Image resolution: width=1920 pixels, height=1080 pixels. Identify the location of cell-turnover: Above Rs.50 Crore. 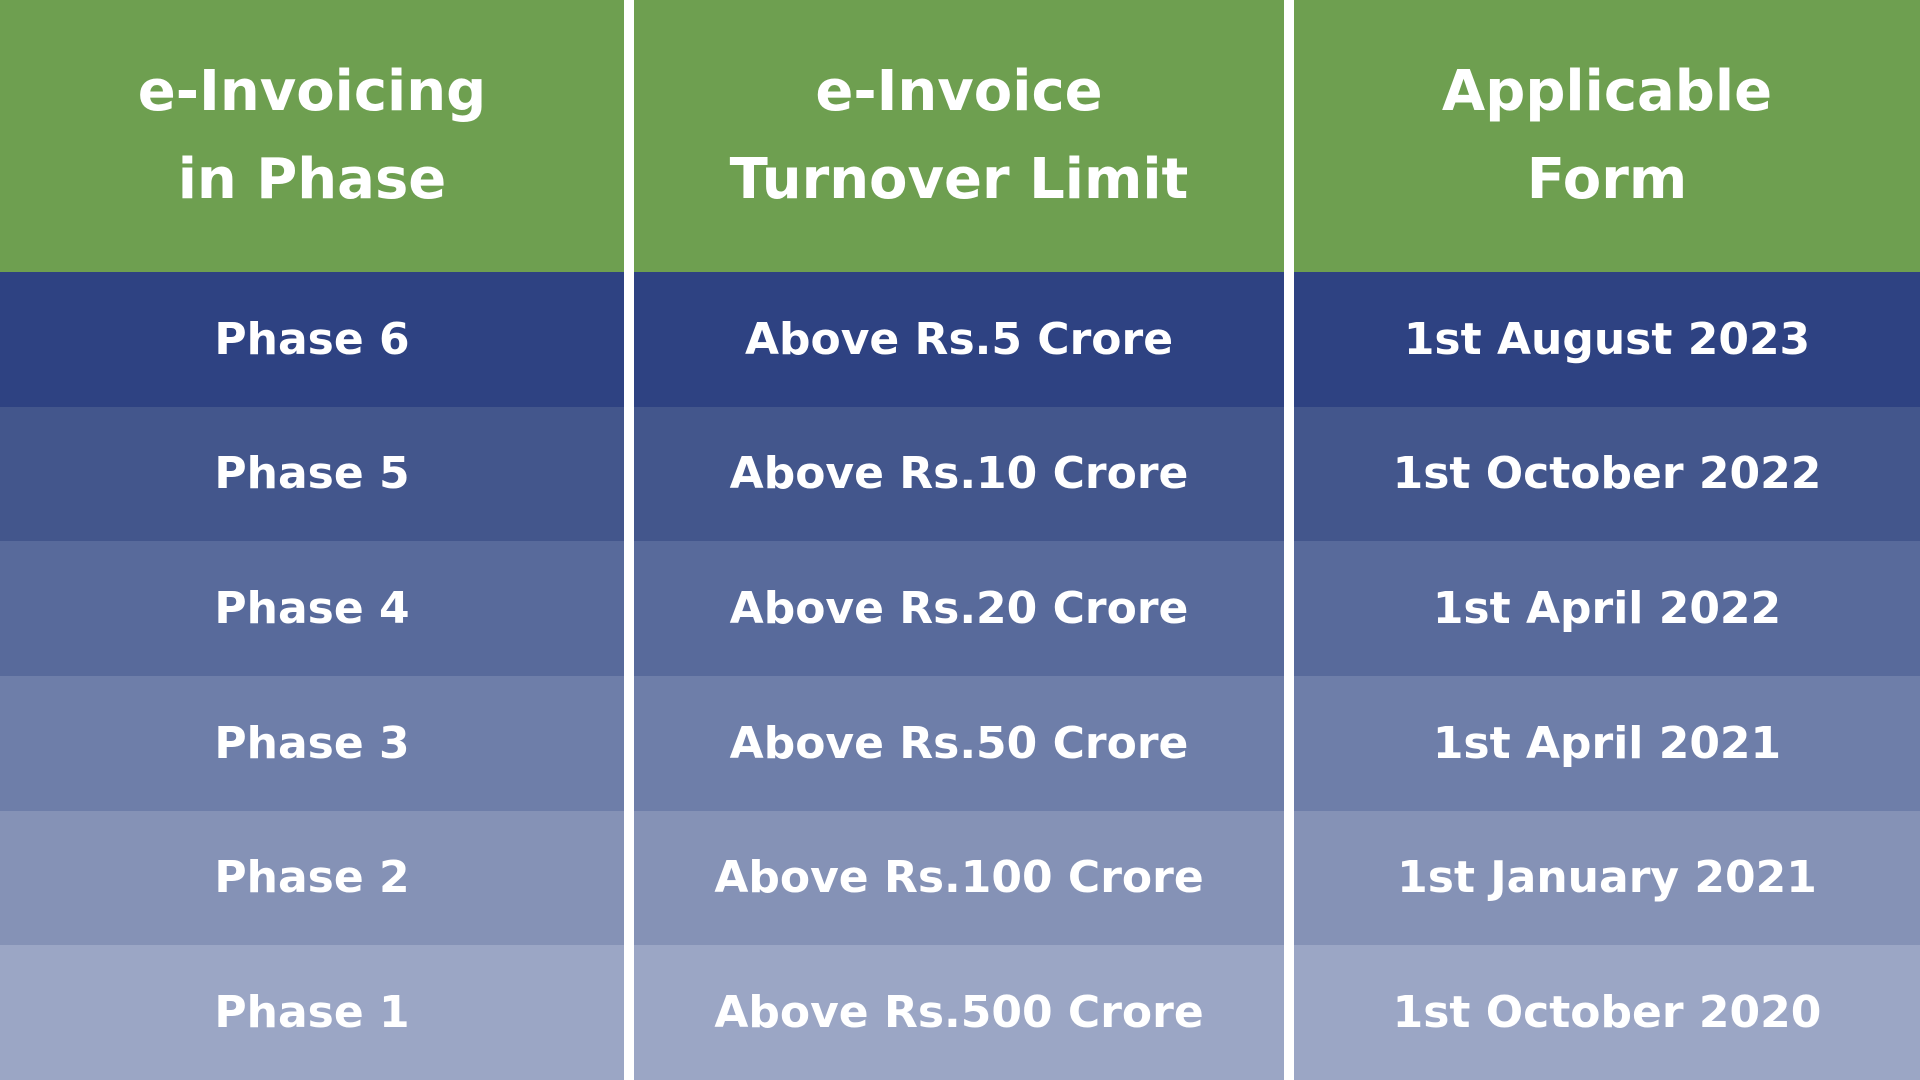
(959, 743).